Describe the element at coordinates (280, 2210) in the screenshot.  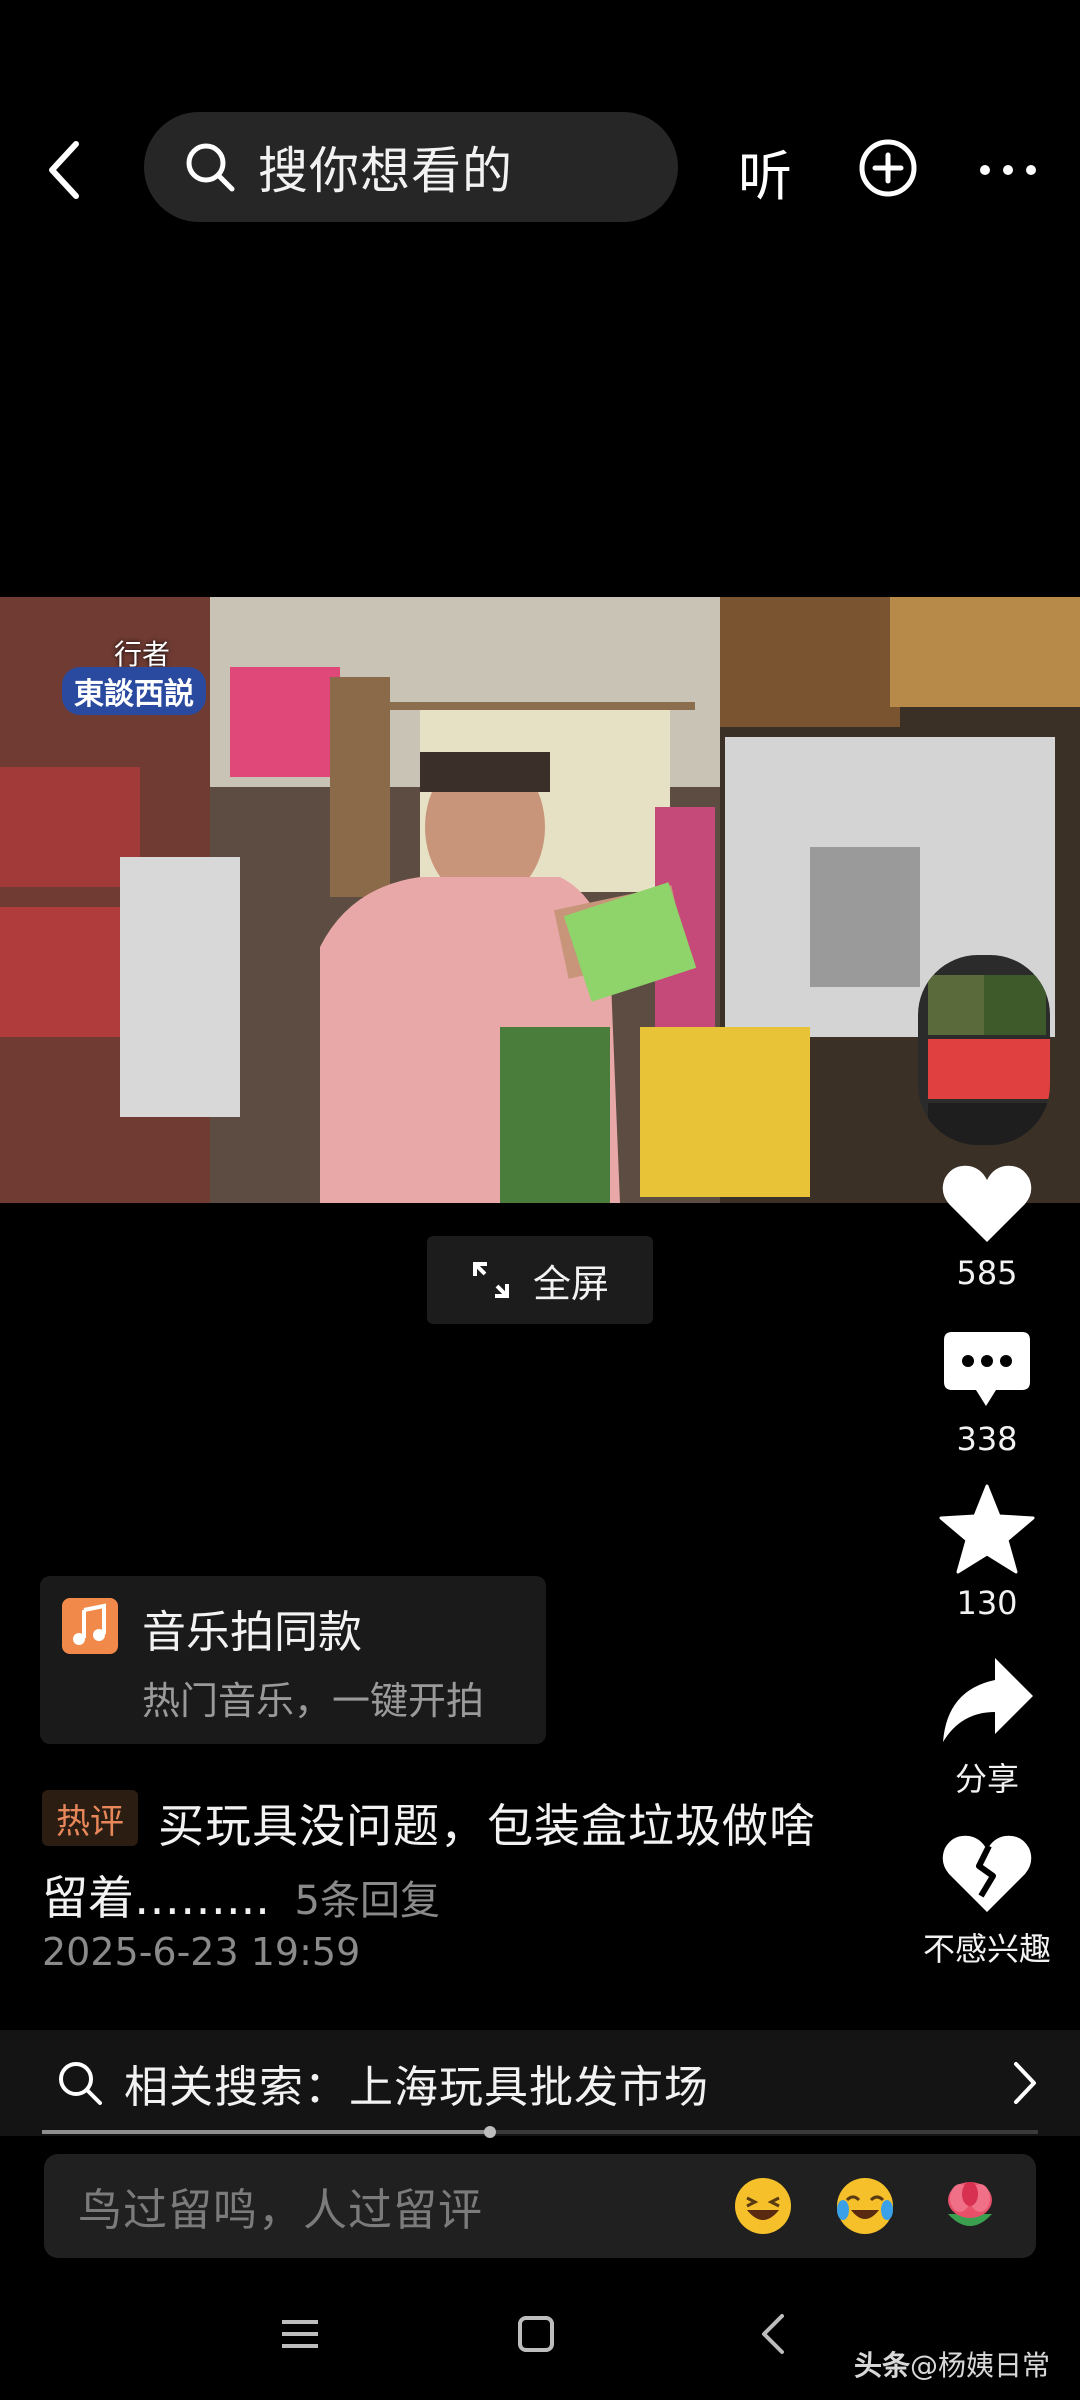
I see `comment-input-placeholder: 鸟过留鸣，人过留评` at that location.